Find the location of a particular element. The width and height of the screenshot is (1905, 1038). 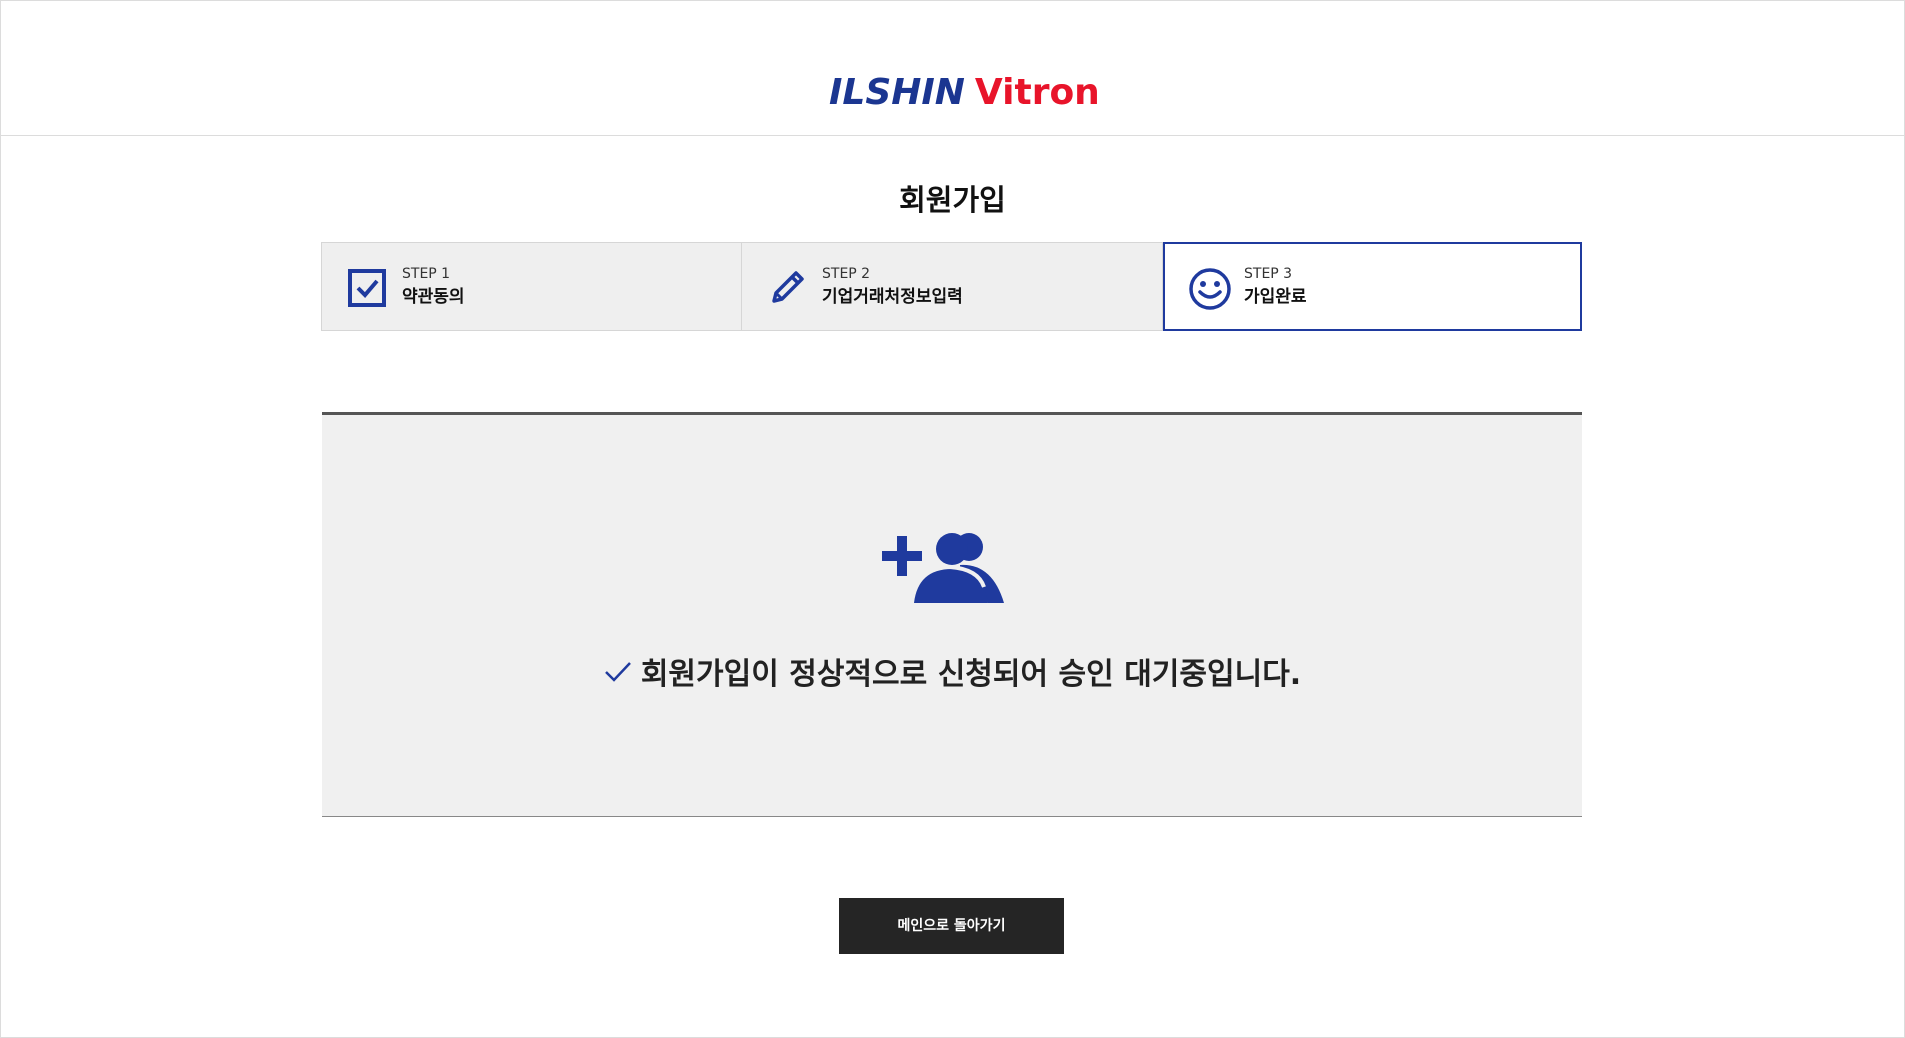

brand-logo: ILSHIN Vitron is located at coordinates (964, 93).